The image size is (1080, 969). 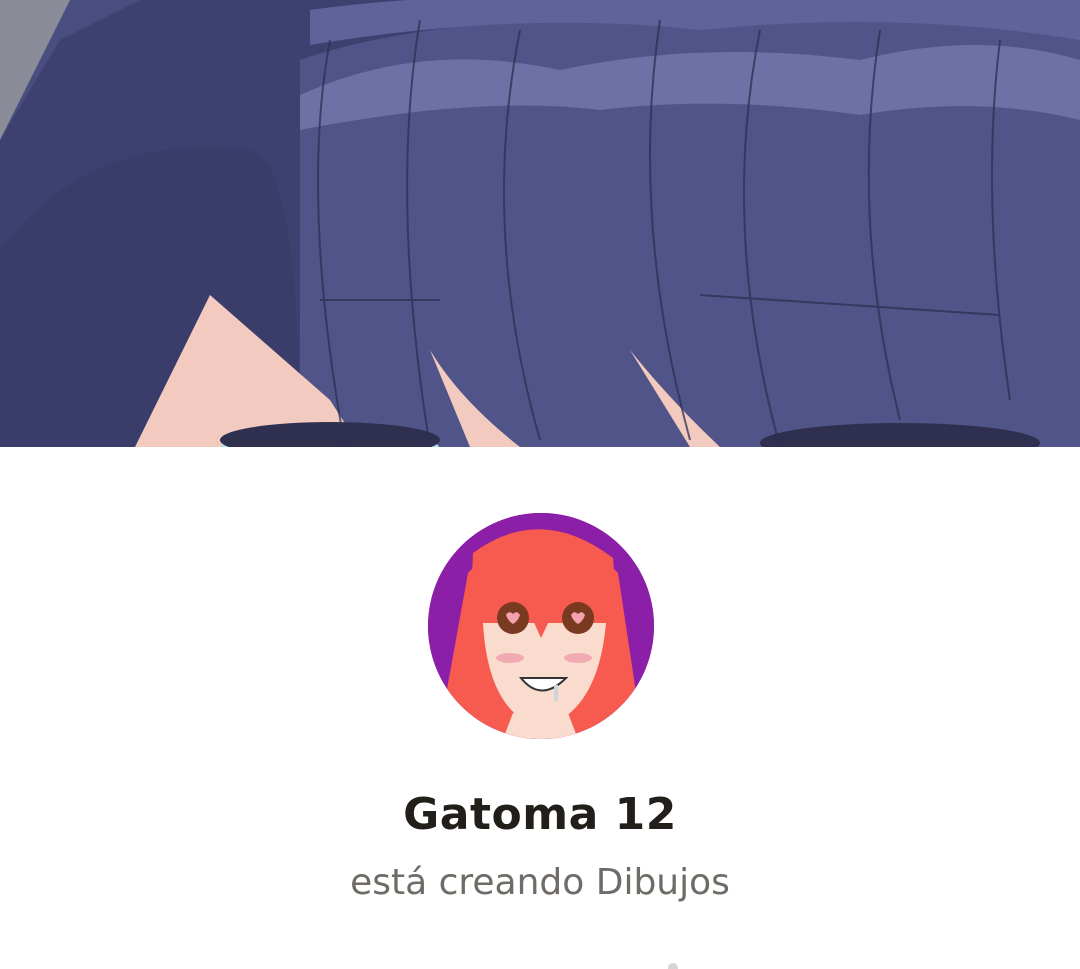 I want to click on avatar-image, so click(x=541, y=626).